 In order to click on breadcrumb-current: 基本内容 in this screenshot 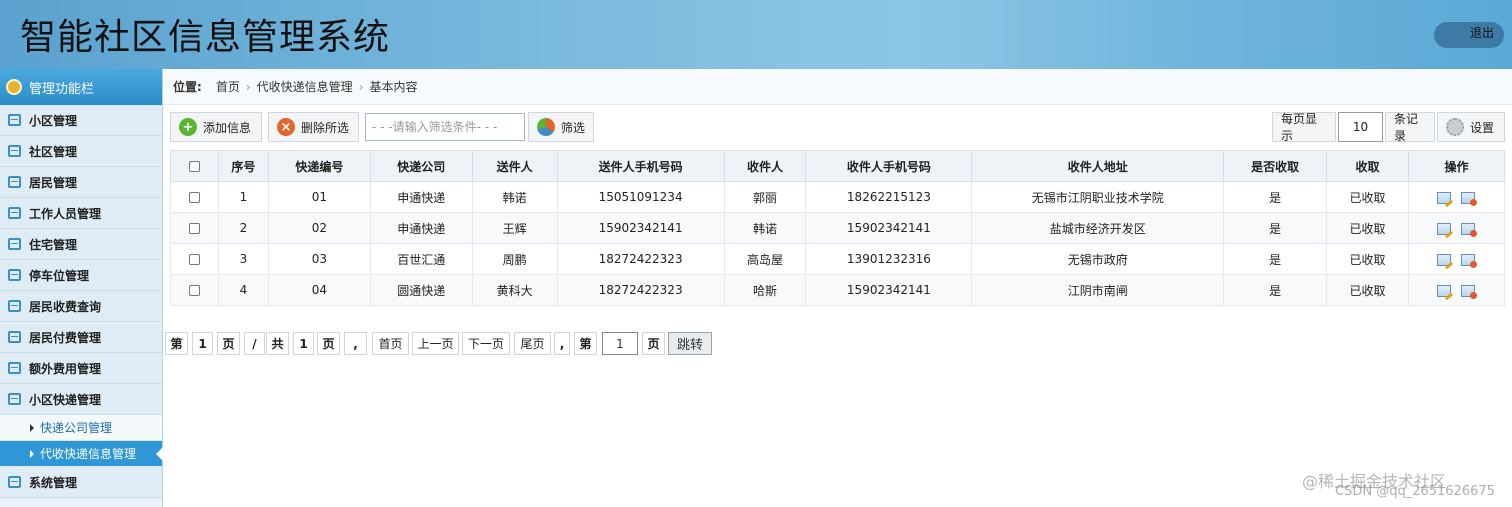, I will do `click(393, 87)`.